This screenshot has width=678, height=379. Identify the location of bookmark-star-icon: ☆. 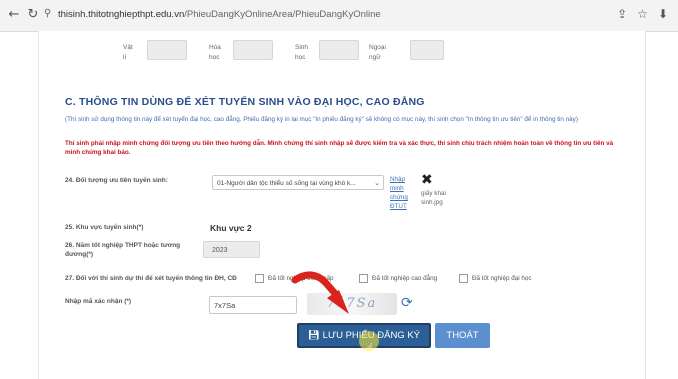
(642, 14).